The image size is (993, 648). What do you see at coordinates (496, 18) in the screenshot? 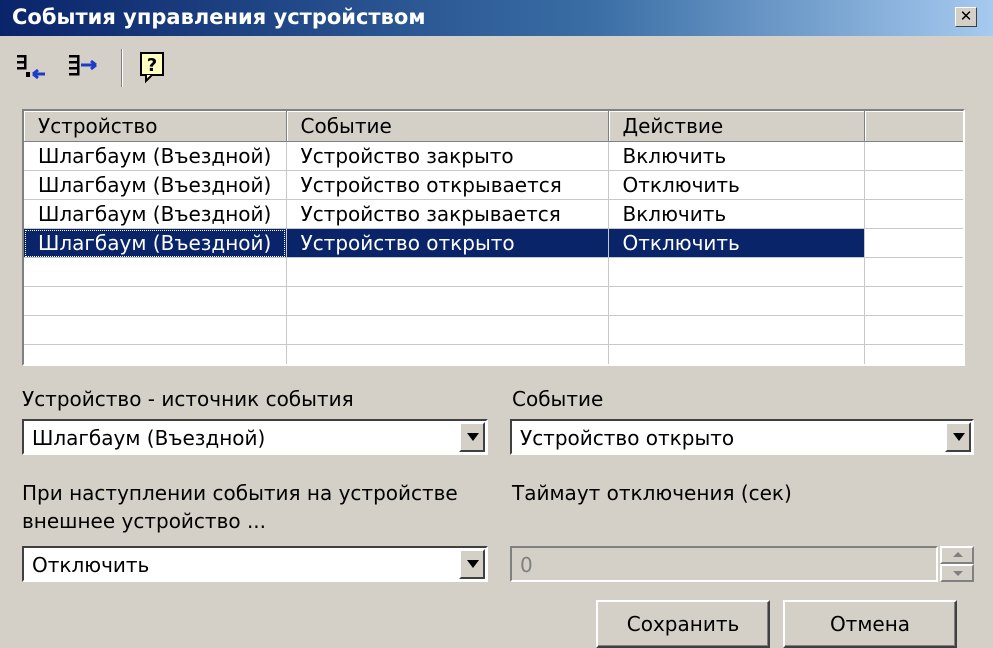
I see `title-bar: События управления устройством ✕` at bounding box center [496, 18].